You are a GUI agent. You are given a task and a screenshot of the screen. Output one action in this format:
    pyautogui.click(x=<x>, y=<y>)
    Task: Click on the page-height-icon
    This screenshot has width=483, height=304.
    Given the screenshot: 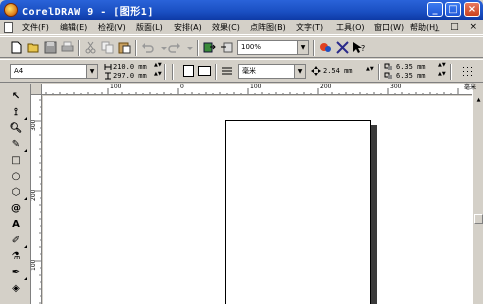 What is the action you would take?
    pyautogui.click(x=108, y=76)
    